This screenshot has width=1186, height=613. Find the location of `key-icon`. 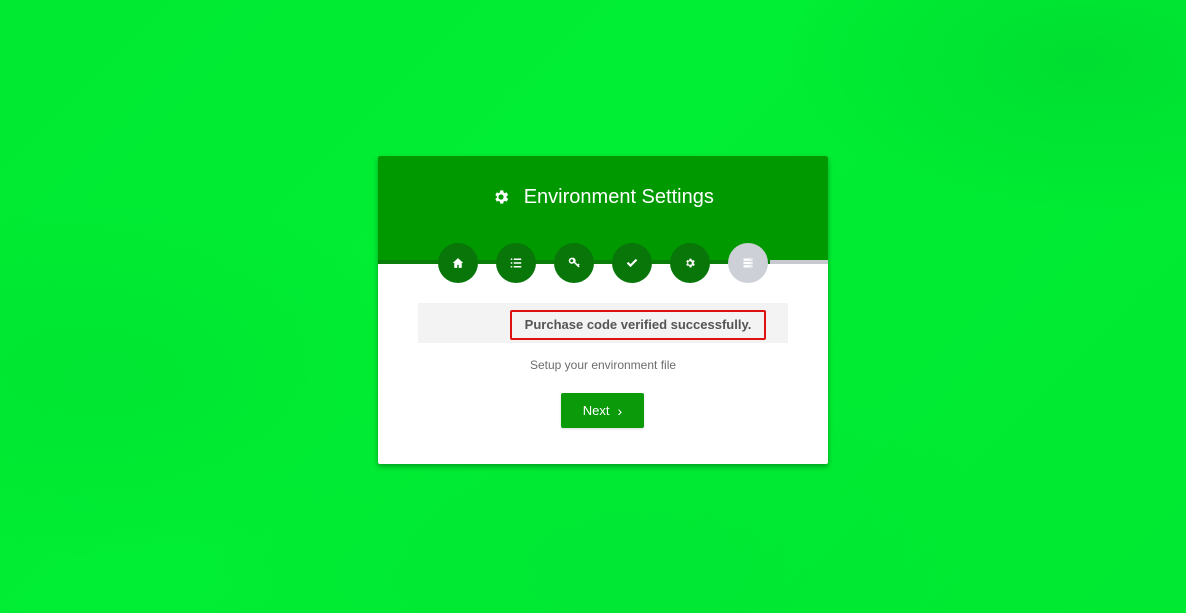

key-icon is located at coordinates (574, 262).